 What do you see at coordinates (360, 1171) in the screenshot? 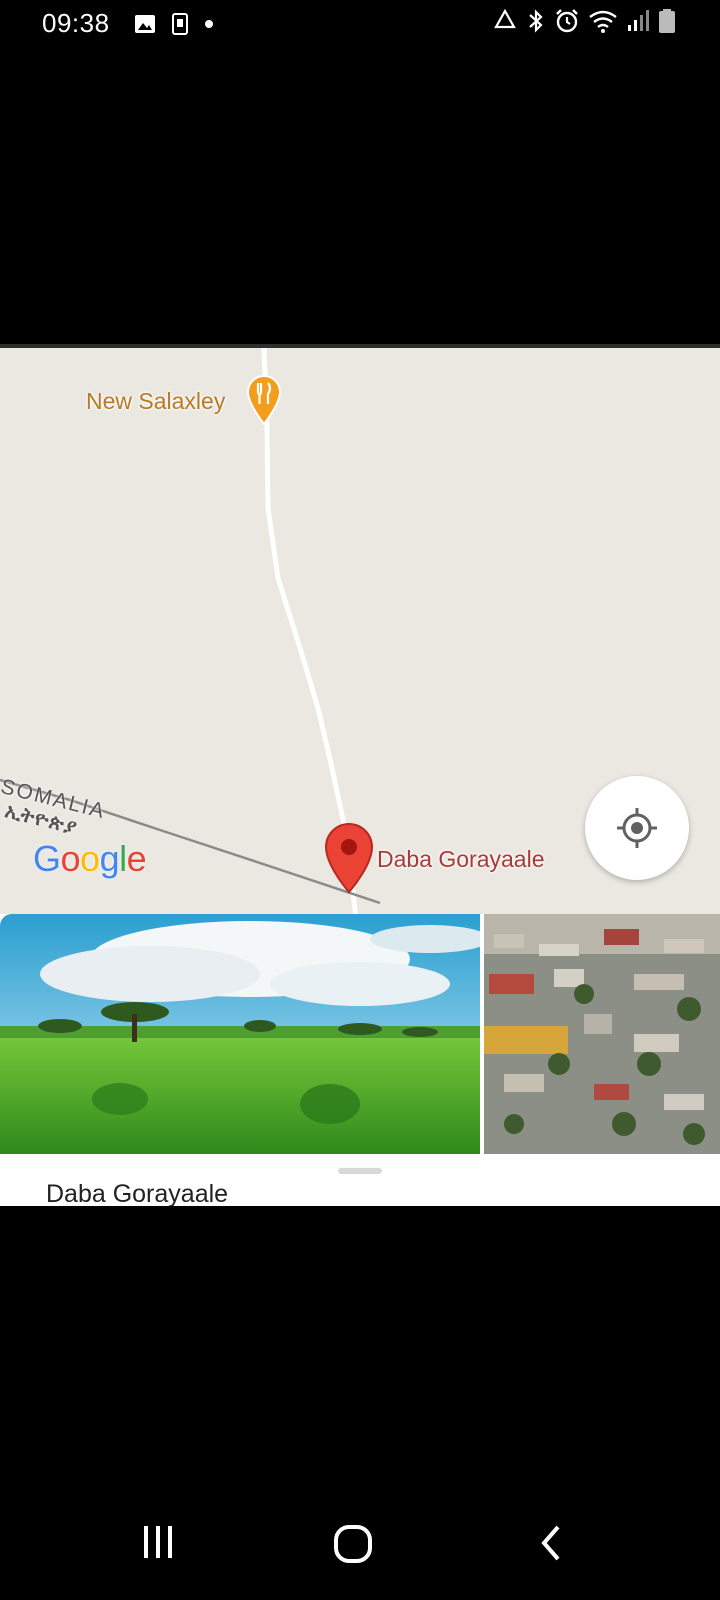
I see `sheet-drag-handle` at bounding box center [360, 1171].